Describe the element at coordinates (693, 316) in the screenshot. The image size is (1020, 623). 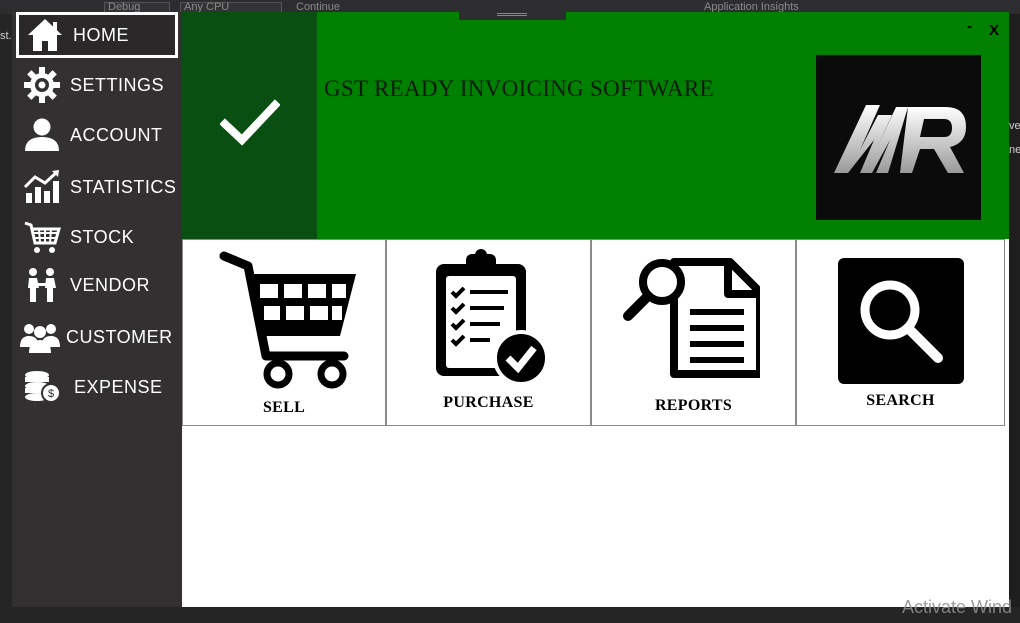
I see `document-search-icon` at that location.